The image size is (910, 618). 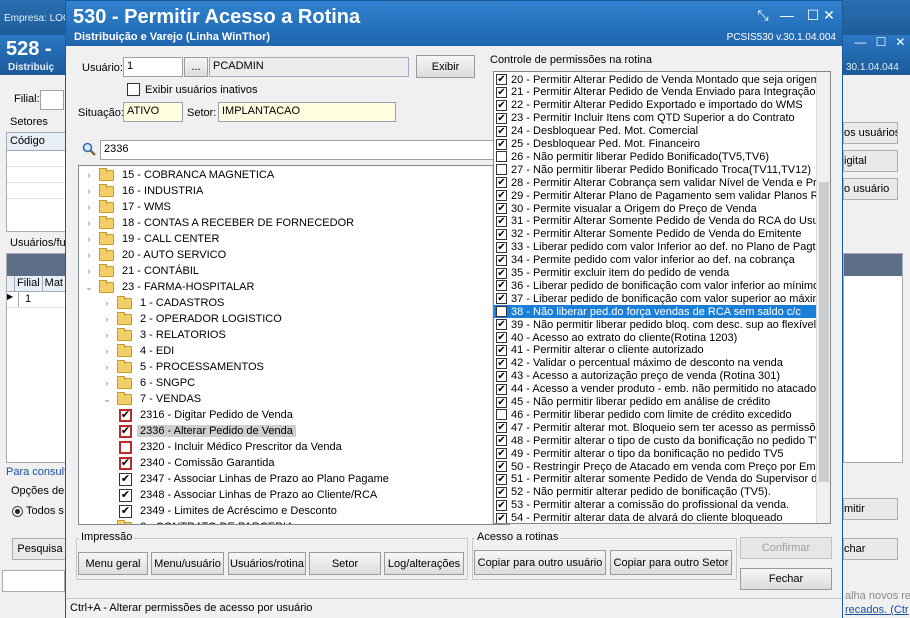 I want to click on collapse-arrow-icon: ⌄, so click(x=107, y=399).